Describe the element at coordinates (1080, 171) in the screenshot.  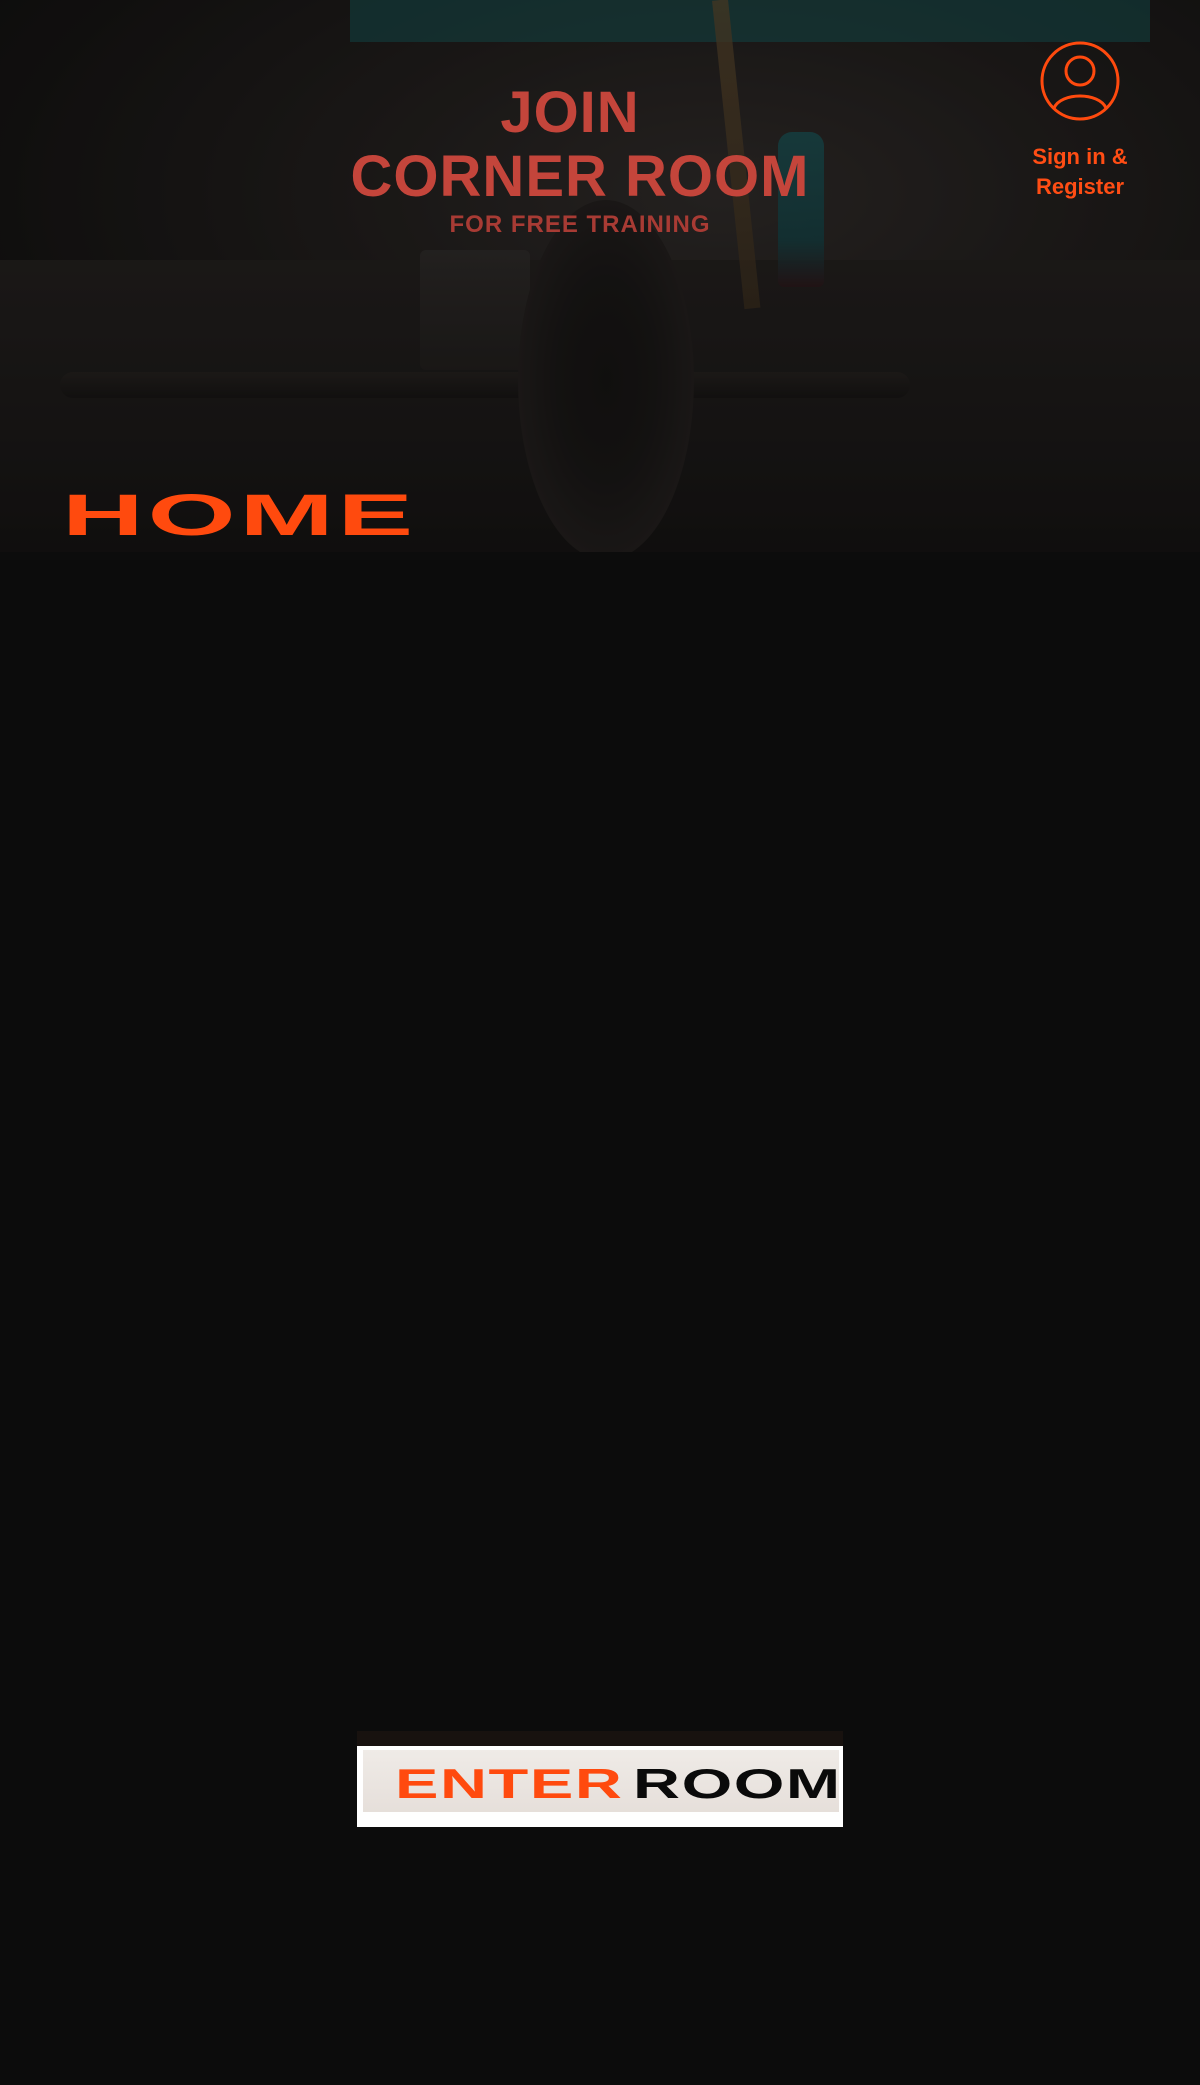
I see `sign-in-register-label: Sign in & Register` at that location.